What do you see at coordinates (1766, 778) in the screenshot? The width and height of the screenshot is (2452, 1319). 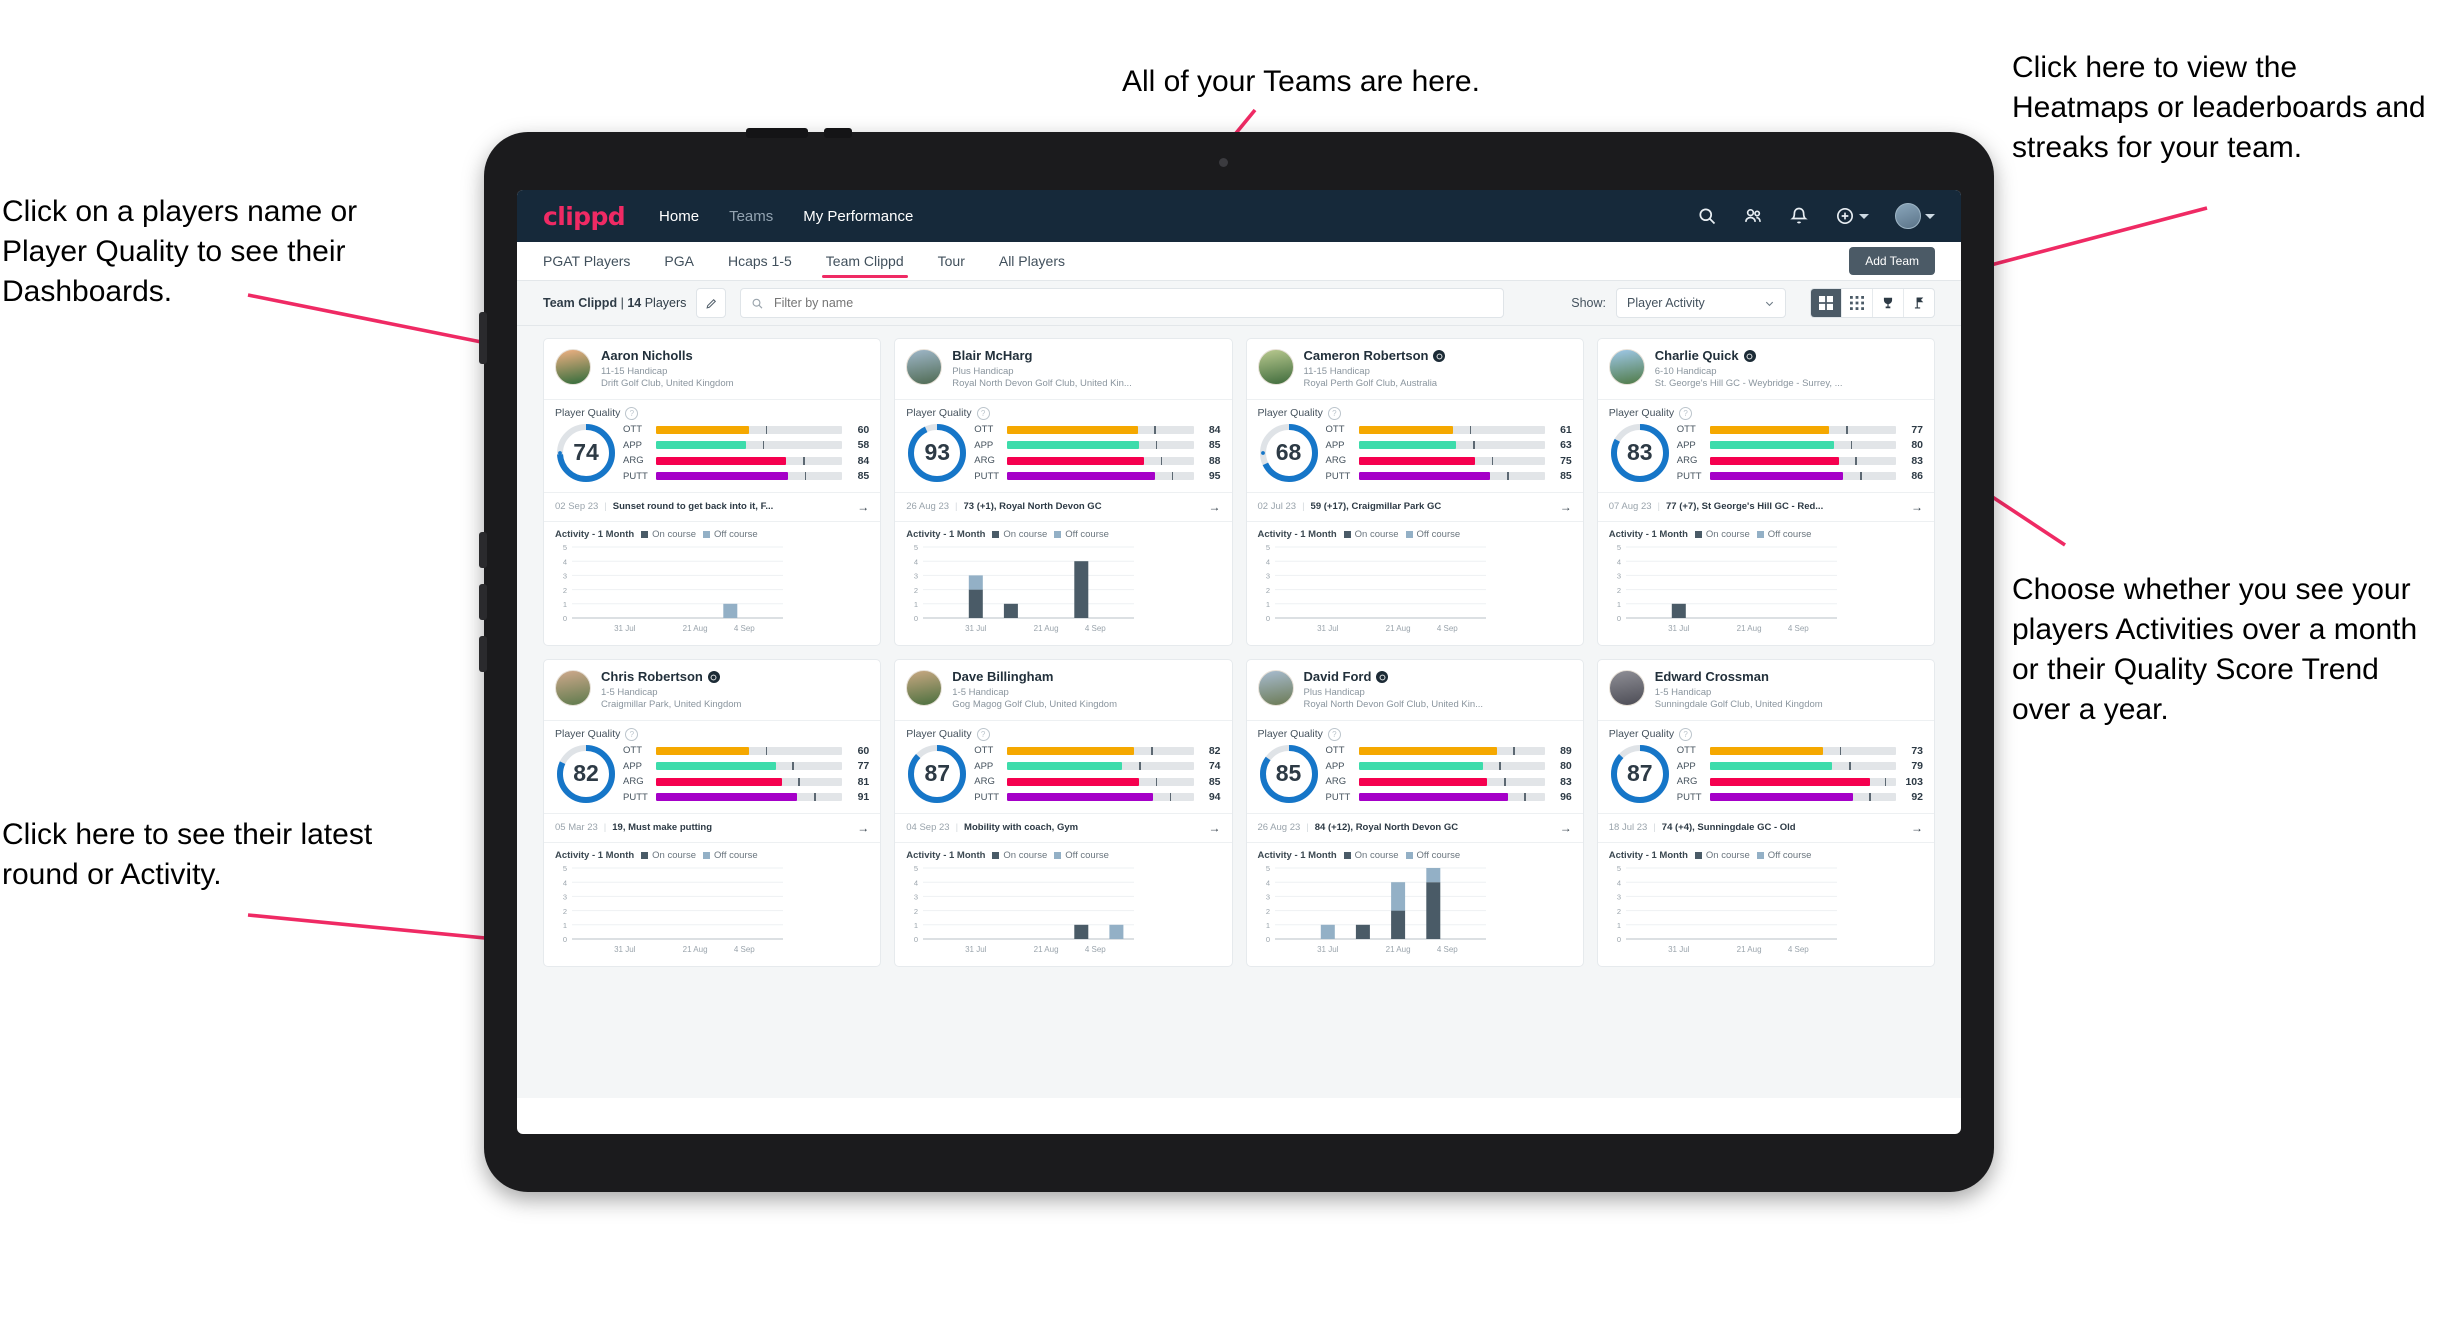 I see `player-quality-body: 87 OTT 73 APP 79 ARG 103 PUTT 92` at bounding box center [1766, 778].